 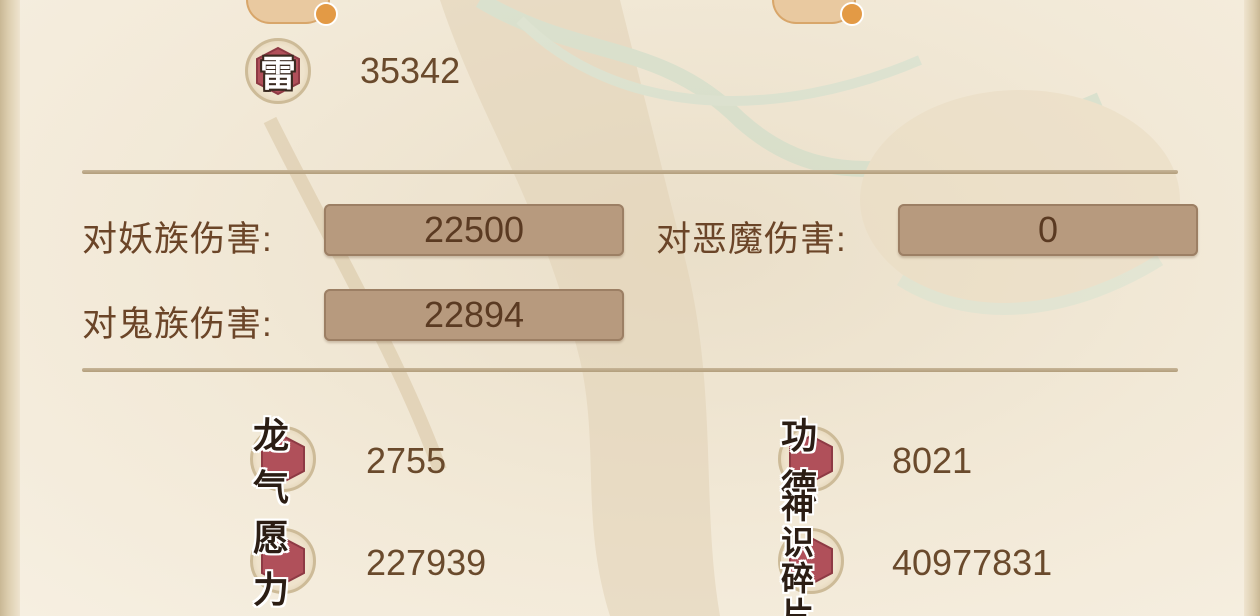 I want to click on gongde-icon: 功德, so click(x=811, y=461).